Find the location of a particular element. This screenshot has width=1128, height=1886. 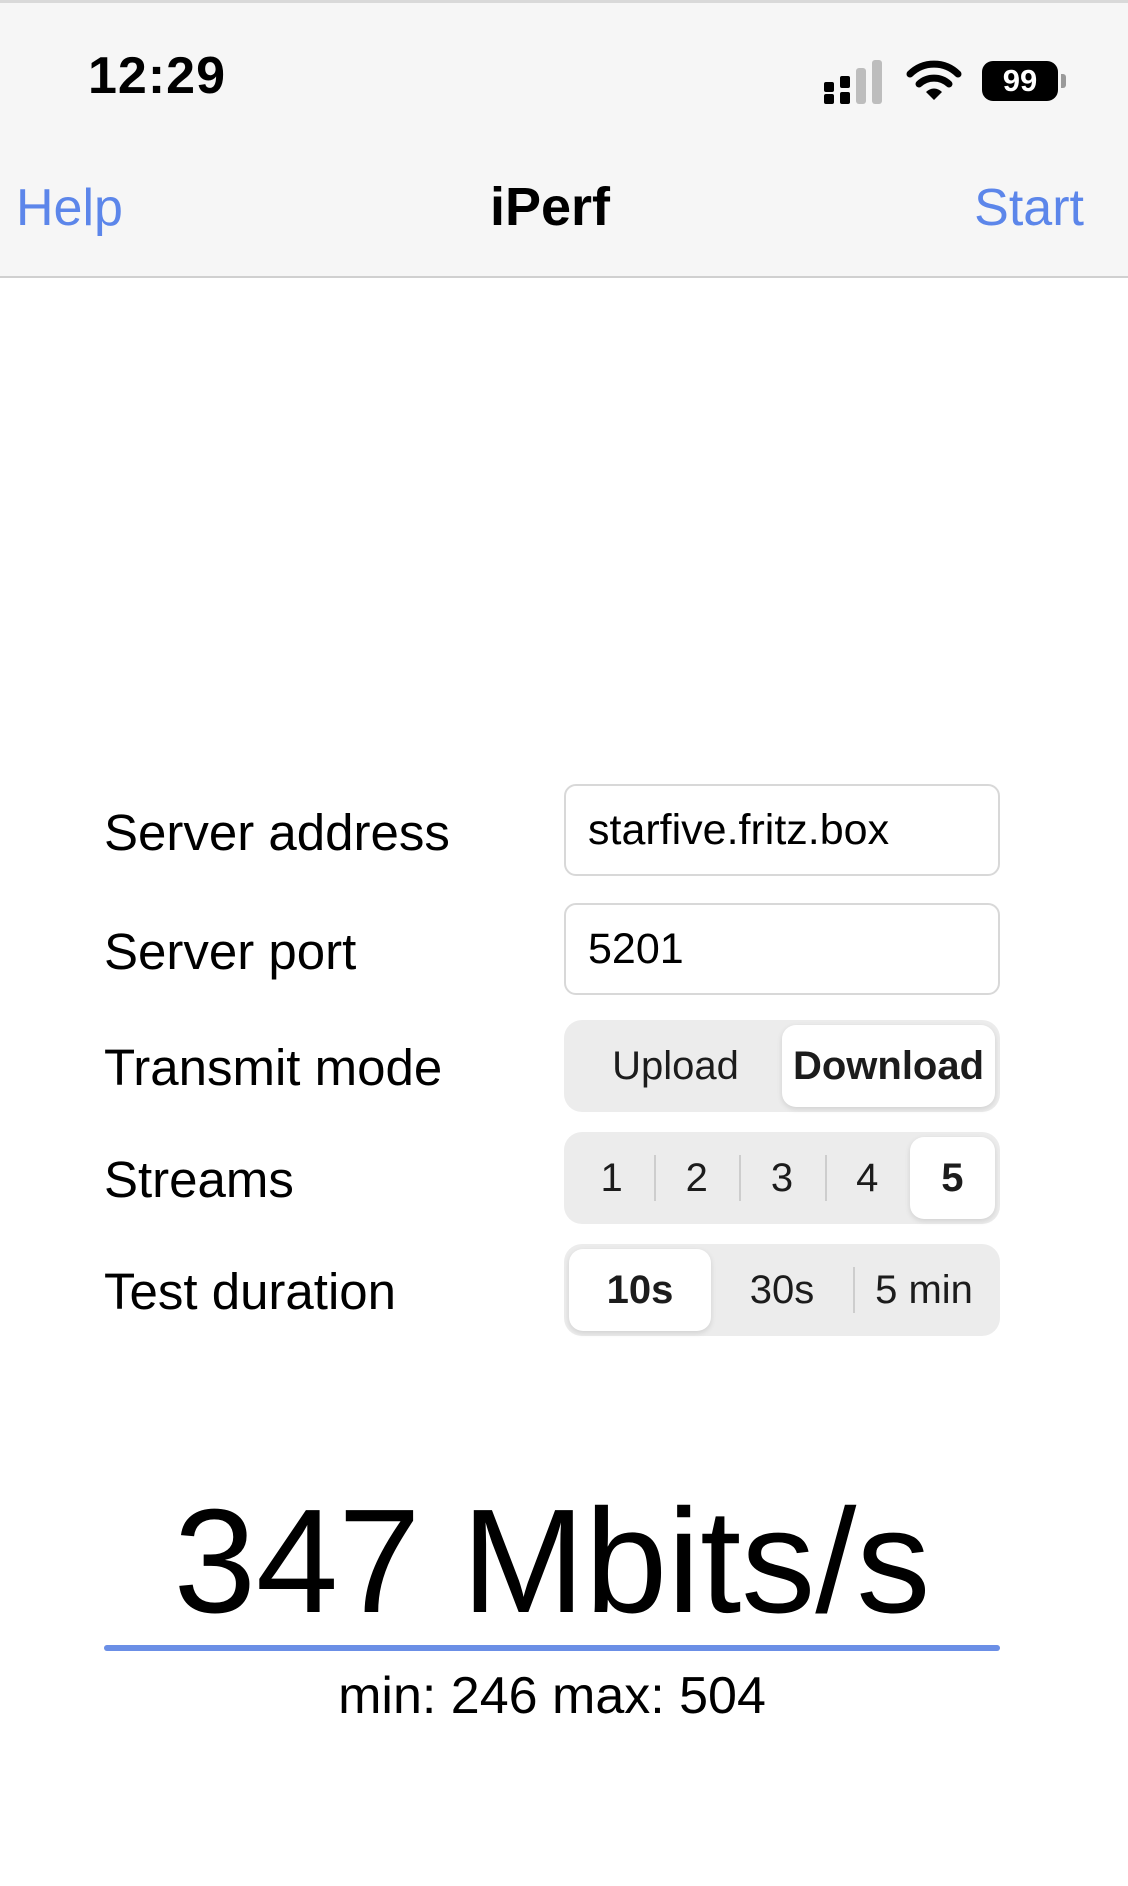

streams-option-1: 1 is located at coordinates (611, 1178).